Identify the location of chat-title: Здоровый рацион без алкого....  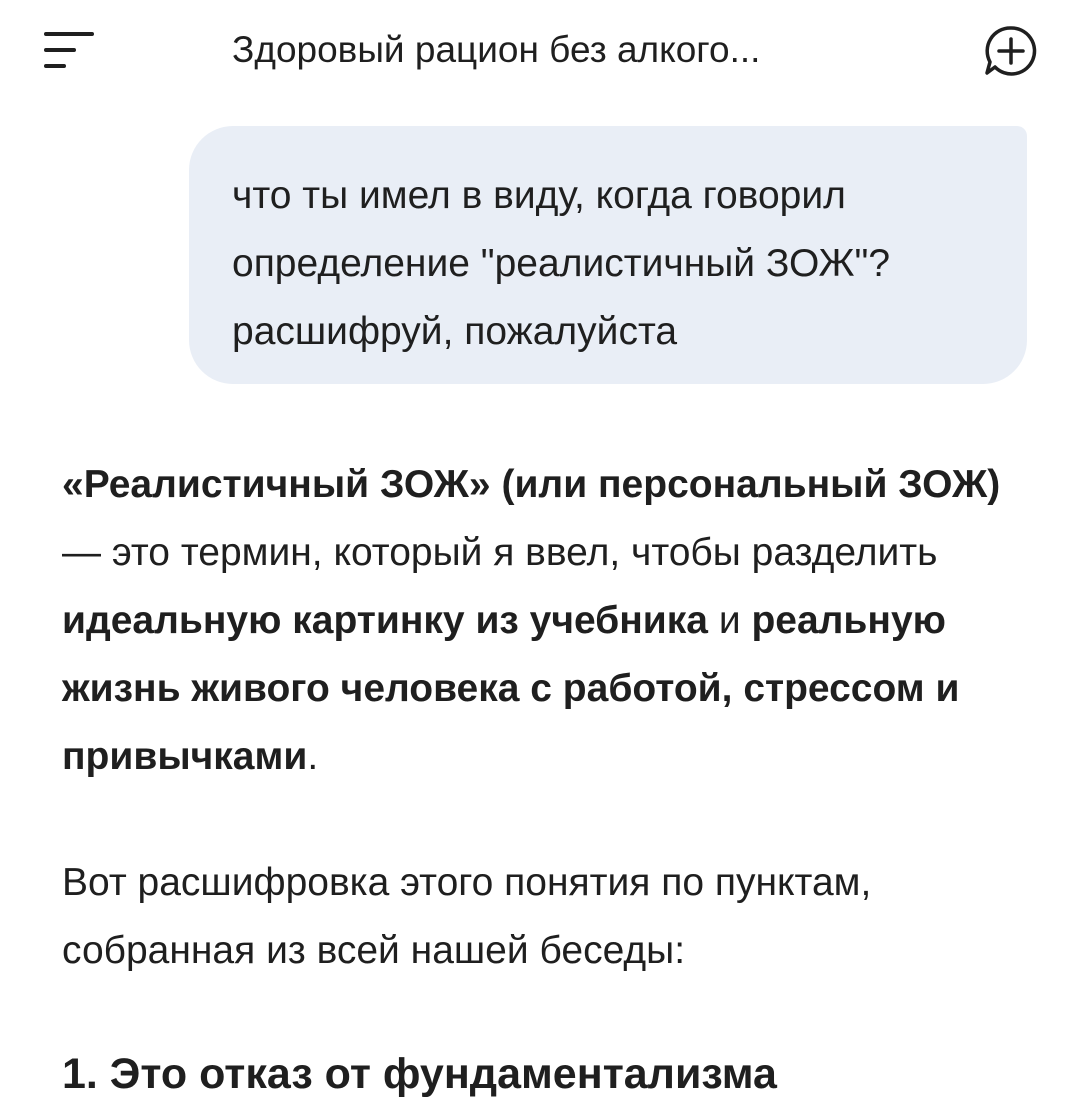
(552, 50).